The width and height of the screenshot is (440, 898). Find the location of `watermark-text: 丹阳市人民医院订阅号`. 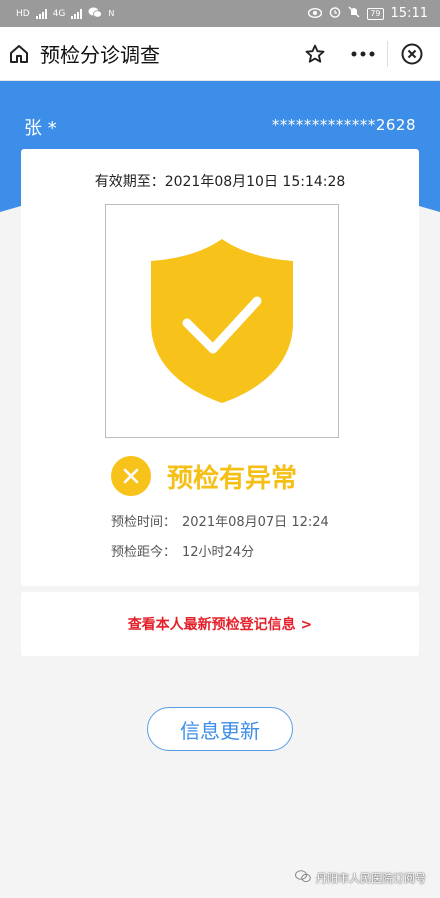

watermark-text: 丹阳市人民医院订阅号 is located at coordinates (371, 878).